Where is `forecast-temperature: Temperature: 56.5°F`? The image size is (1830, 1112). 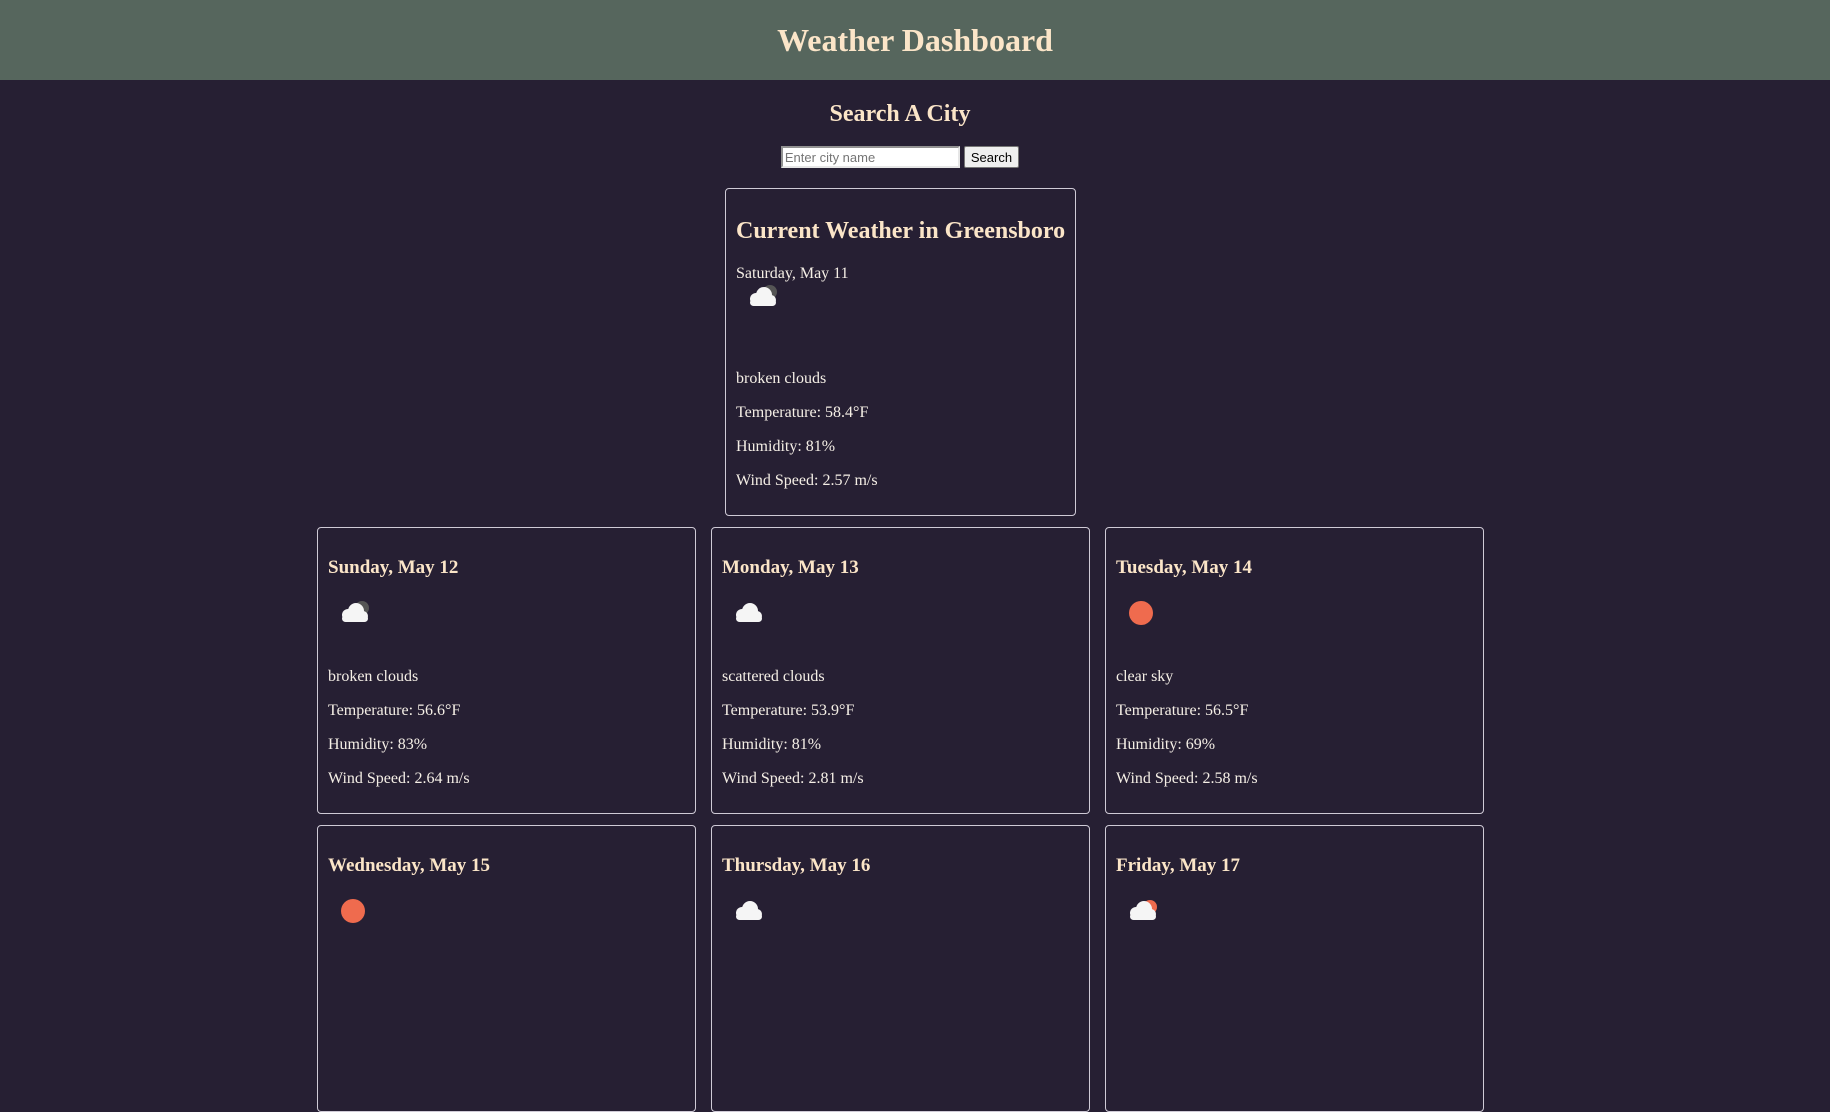
forecast-temperature: Temperature: 56.5°F is located at coordinates (1182, 710).